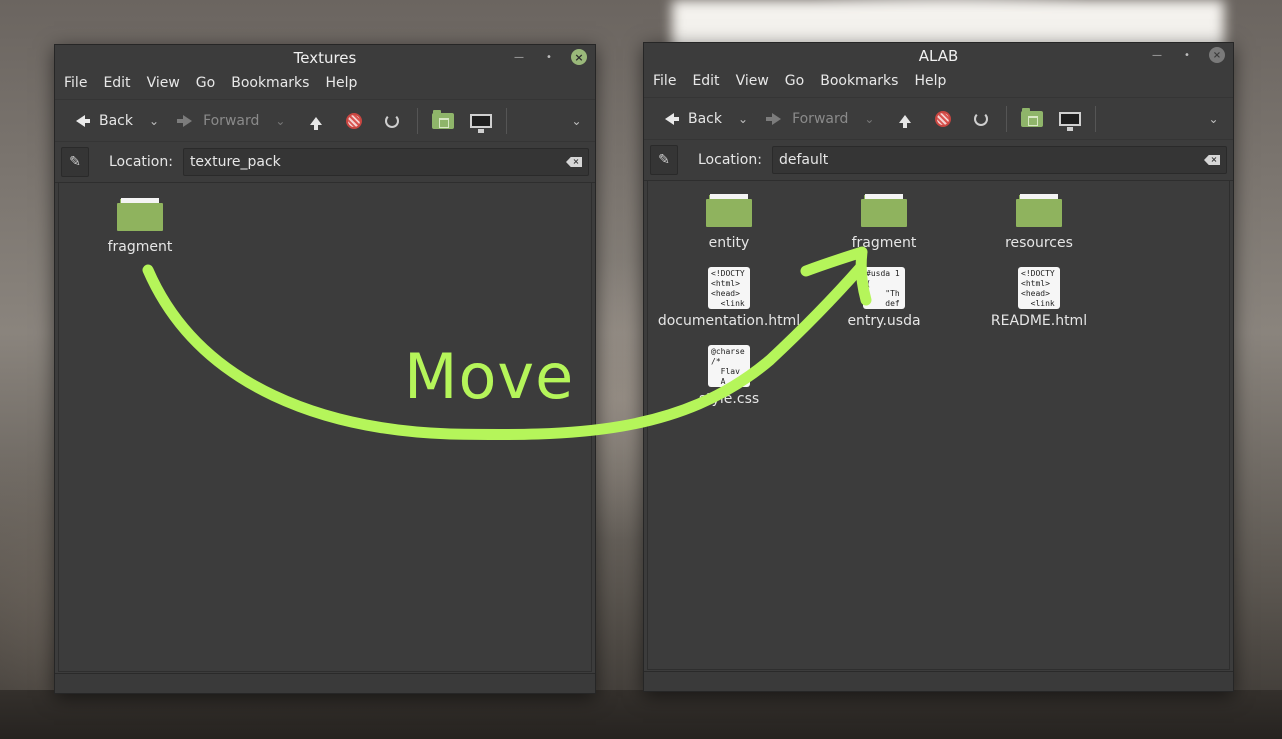 The height and width of the screenshot is (739, 1282). I want to click on location-value: default, so click(803, 160).